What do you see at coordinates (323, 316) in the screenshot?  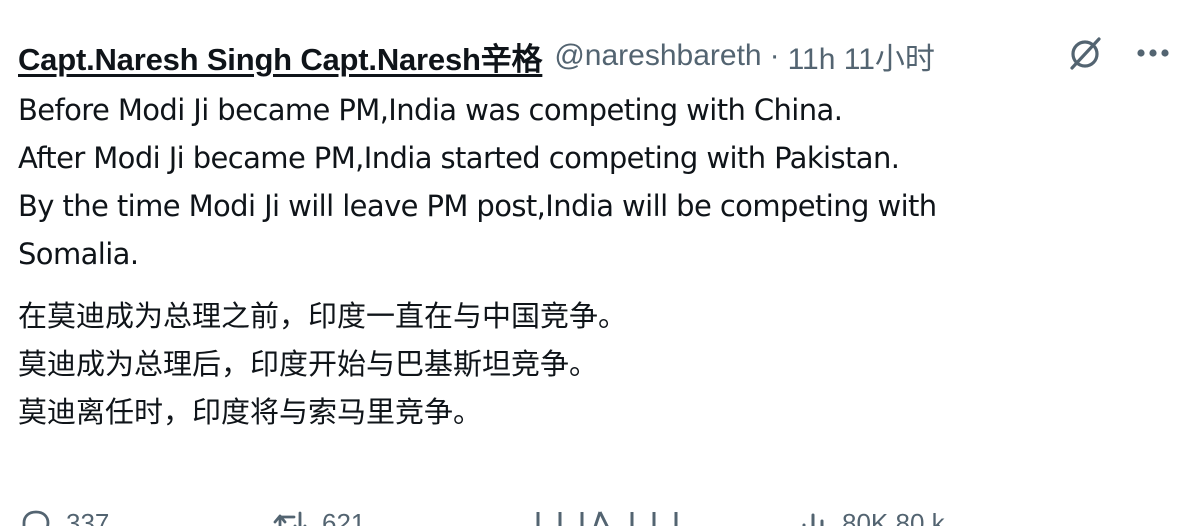 I see `translation-line: 在莫迪成为总理之前，印度一直在与中国竞争。` at bounding box center [323, 316].